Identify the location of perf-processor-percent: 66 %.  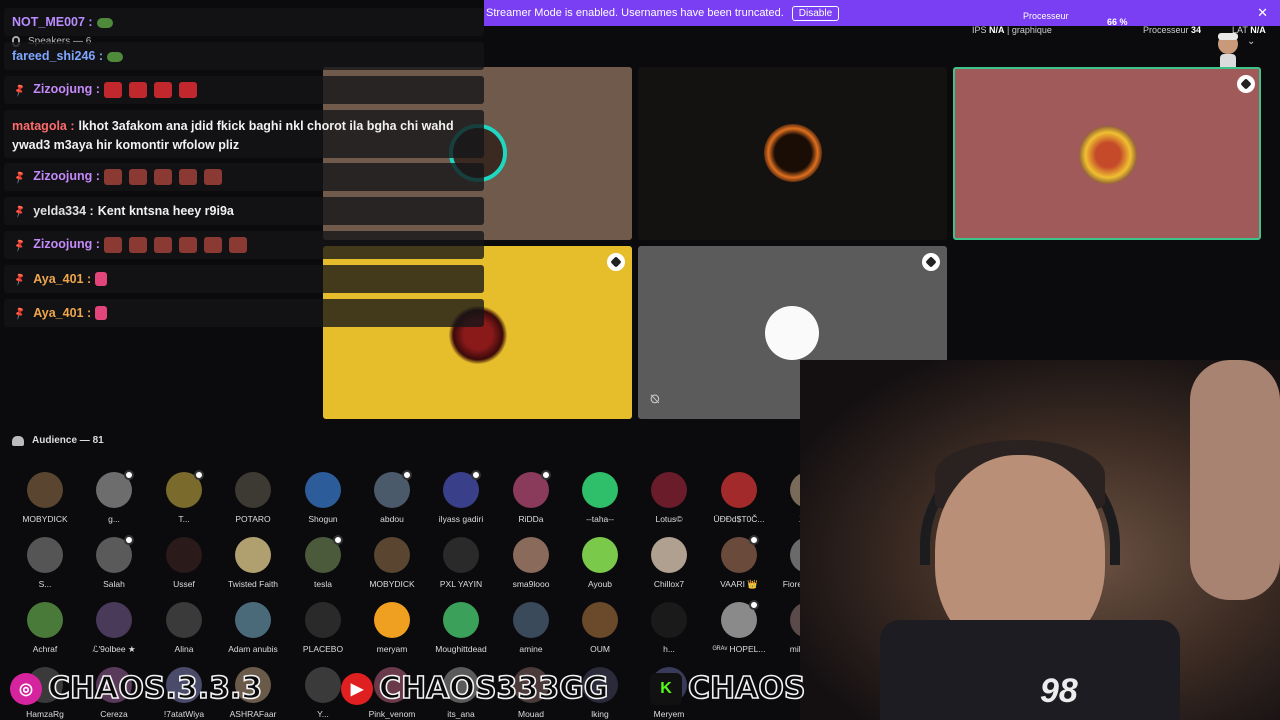
(1117, 22).